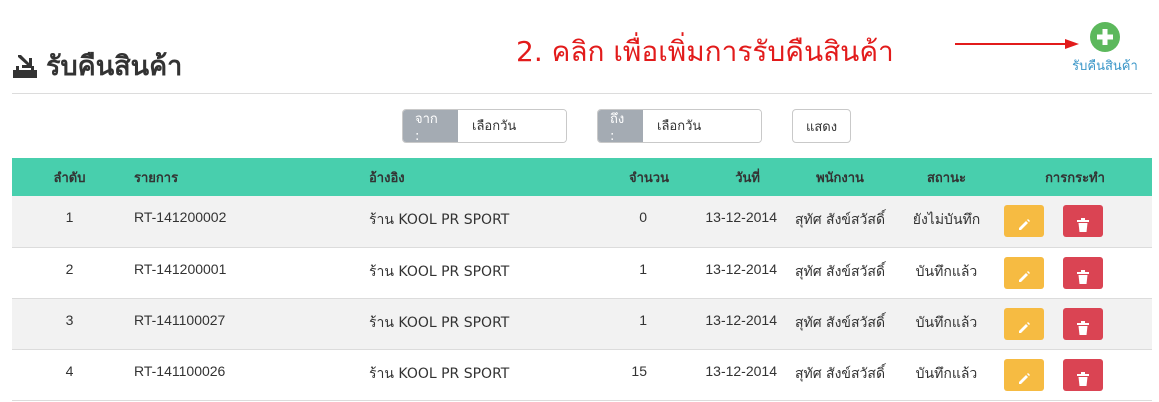 The width and height of the screenshot is (1159, 402). What do you see at coordinates (244, 375) in the screenshot?
I see `cell-item: RT-141100026` at bounding box center [244, 375].